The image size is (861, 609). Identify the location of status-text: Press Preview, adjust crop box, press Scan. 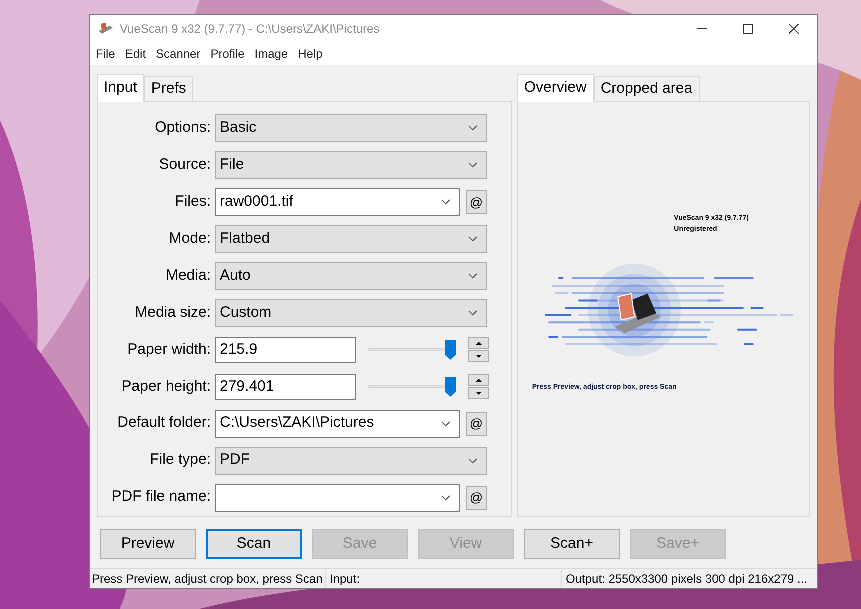
(208, 579).